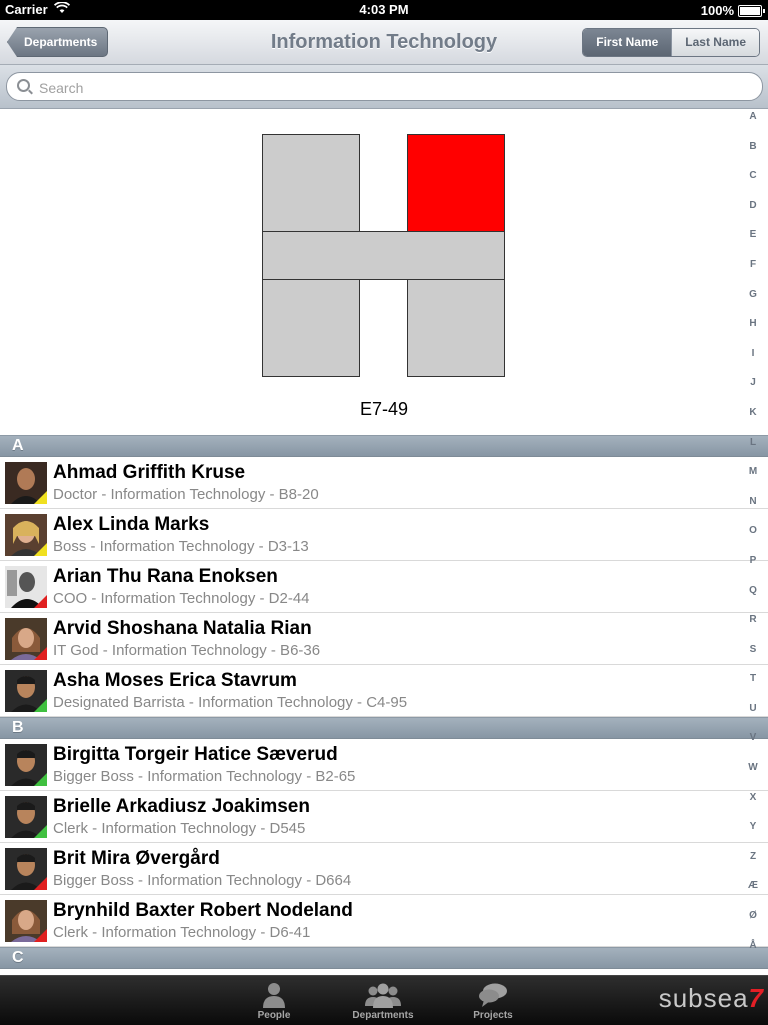  Describe the element at coordinates (753, 746) in the screenshot. I see `index-letter: V` at that location.